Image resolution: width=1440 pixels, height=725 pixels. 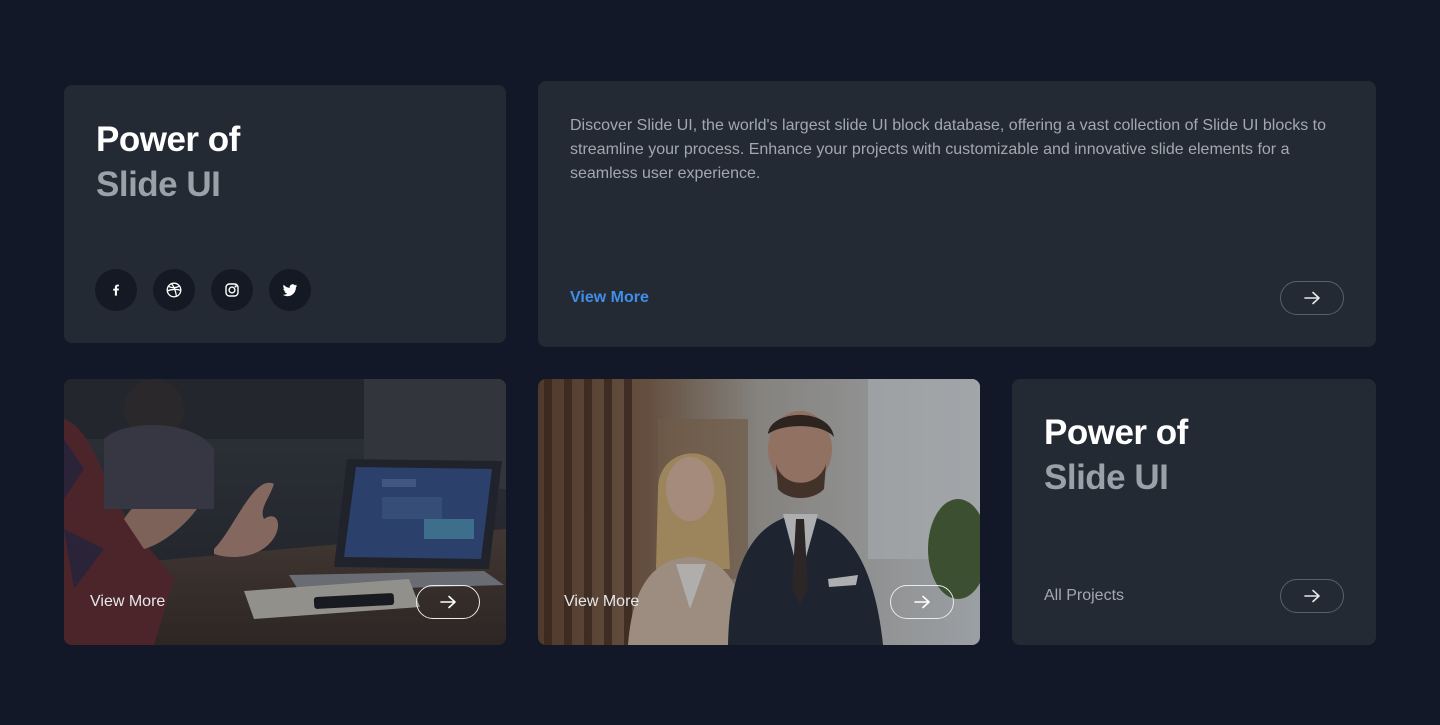 What do you see at coordinates (1194, 512) in the screenshot?
I see `projects-card: Power of Slide UI All Projects` at bounding box center [1194, 512].